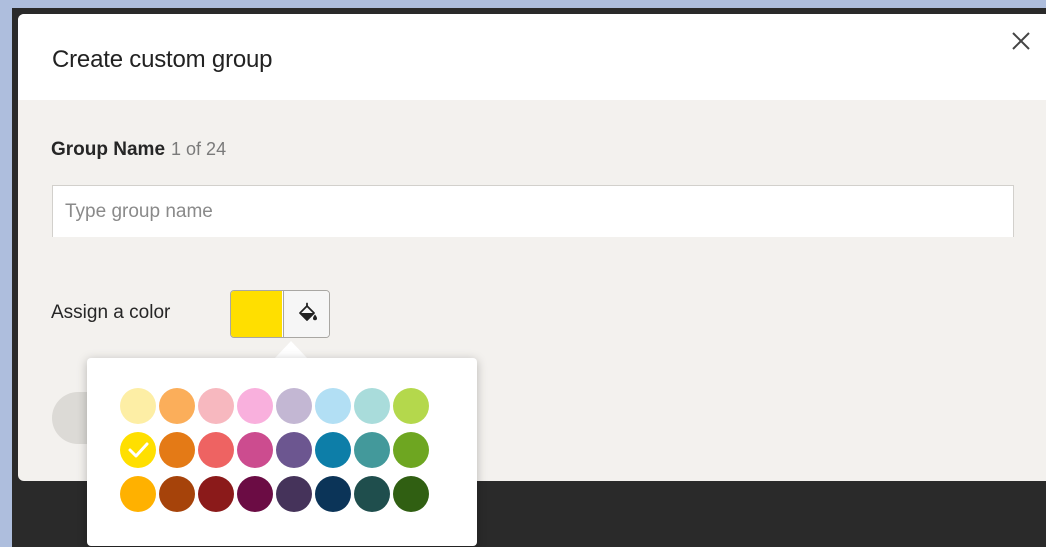  I want to click on window-frame-top, so click(523, 4).